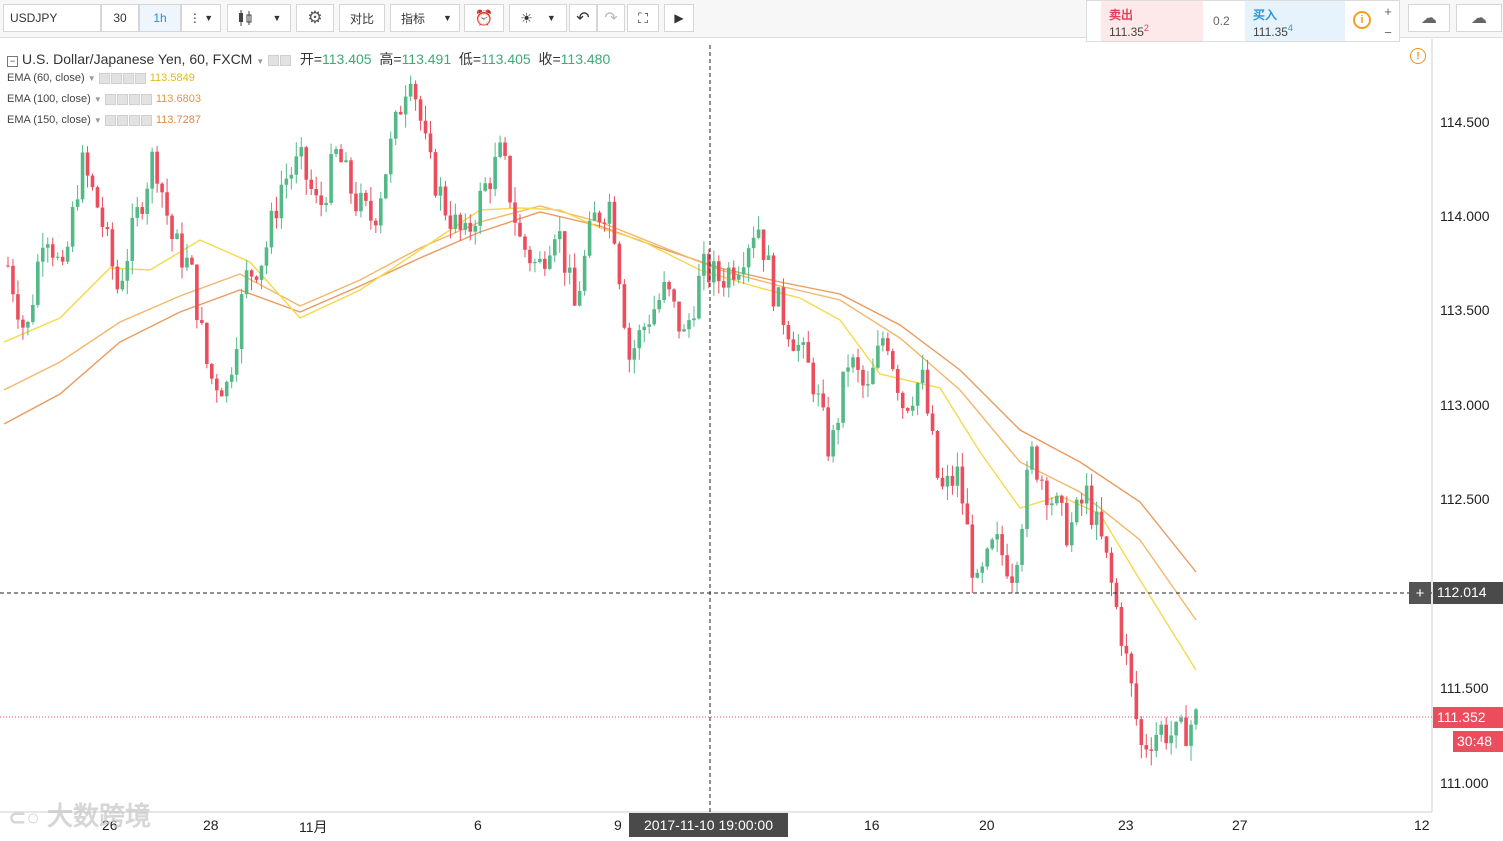  What do you see at coordinates (79, 816) in the screenshot?
I see `watermark-logo: ⊂○ 大数跨境` at bounding box center [79, 816].